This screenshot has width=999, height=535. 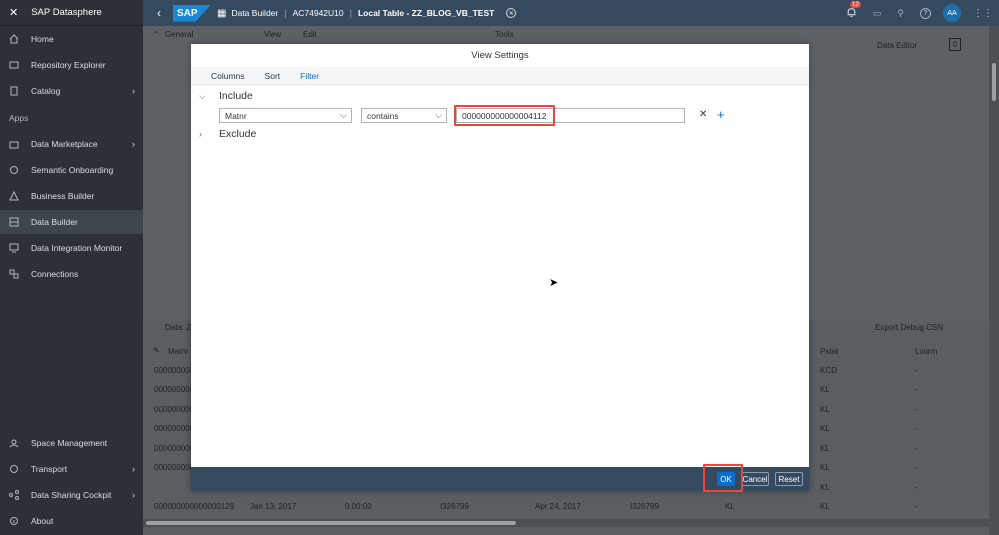 What do you see at coordinates (54, 222) in the screenshot?
I see `sidebar-item-label: Data Builder` at bounding box center [54, 222].